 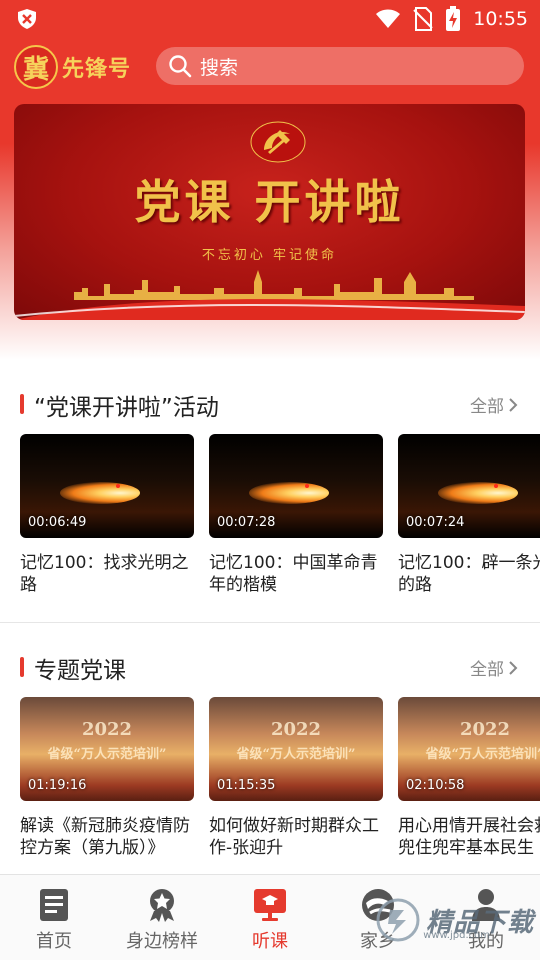 I want to click on video-card: 2022 省级“万人示范培训” 01:15:35 如何做好新时期群众工作-张迎升, so click(x=296, y=778).